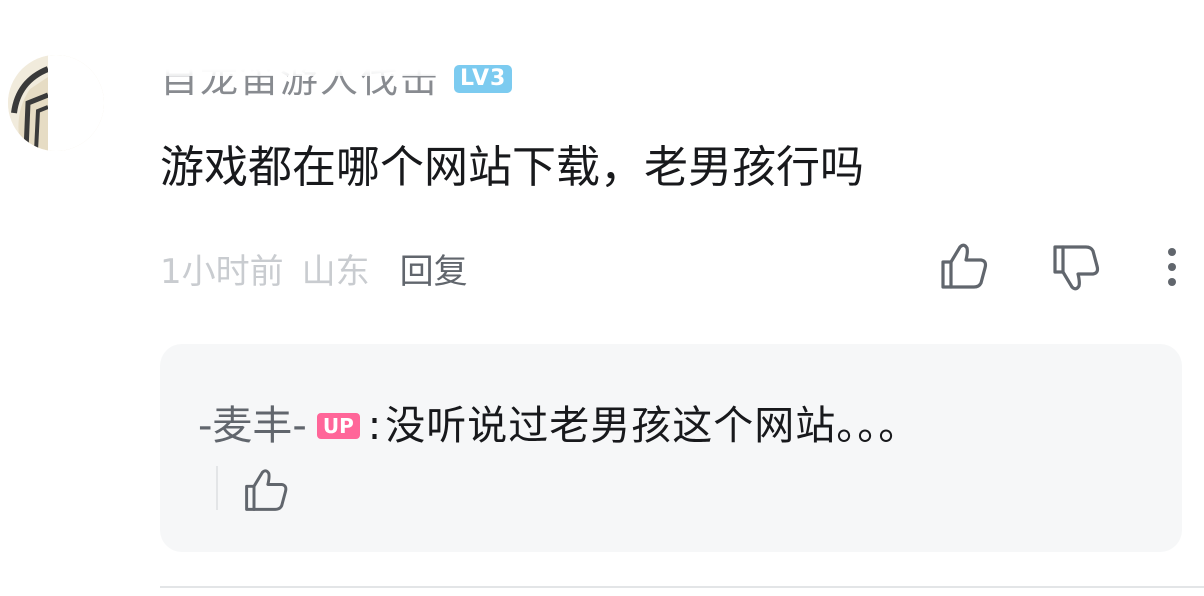  I want to click on like-button, so click(964, 266).